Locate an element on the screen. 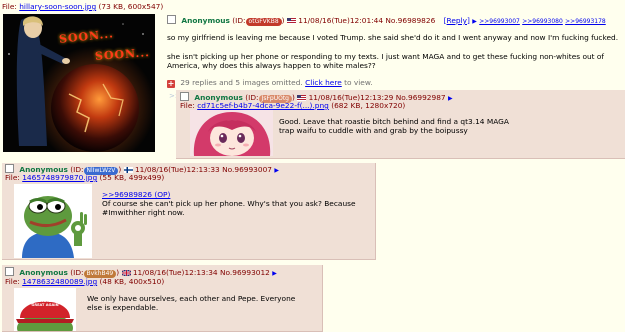 The height and width of the screenshot is (332, 625). op-poster-id: otGFVKB8 is located at coordinates (263, 22).